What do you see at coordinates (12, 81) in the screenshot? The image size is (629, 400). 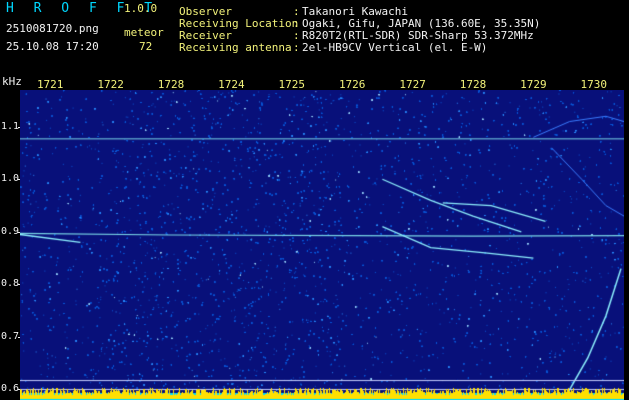 I see `y-axis-unit: kHz` at bounding box center [12, 81].